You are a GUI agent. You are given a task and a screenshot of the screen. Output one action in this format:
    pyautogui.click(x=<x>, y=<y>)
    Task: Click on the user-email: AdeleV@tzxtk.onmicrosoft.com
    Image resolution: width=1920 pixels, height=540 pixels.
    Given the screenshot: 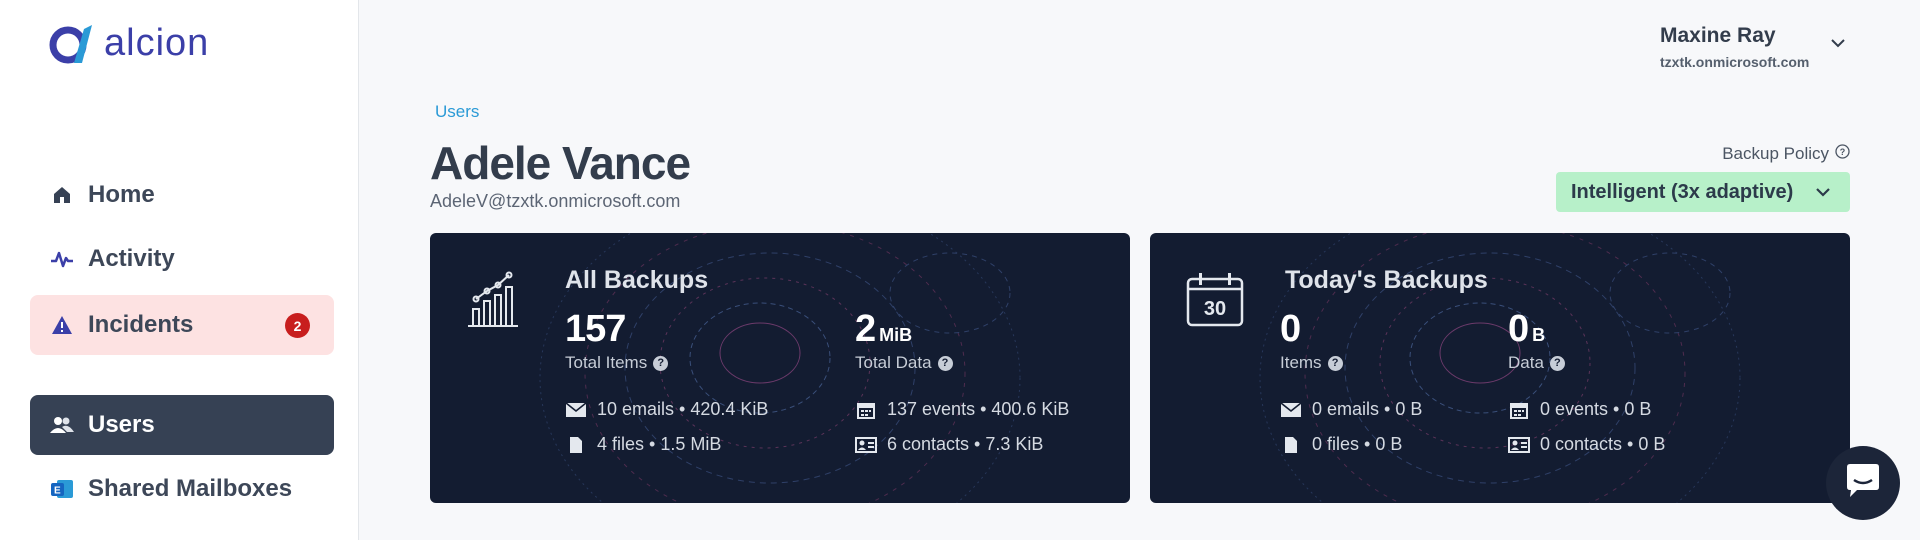 What is the action you would take?
    pyautogui.click(x=555, y=201)
    